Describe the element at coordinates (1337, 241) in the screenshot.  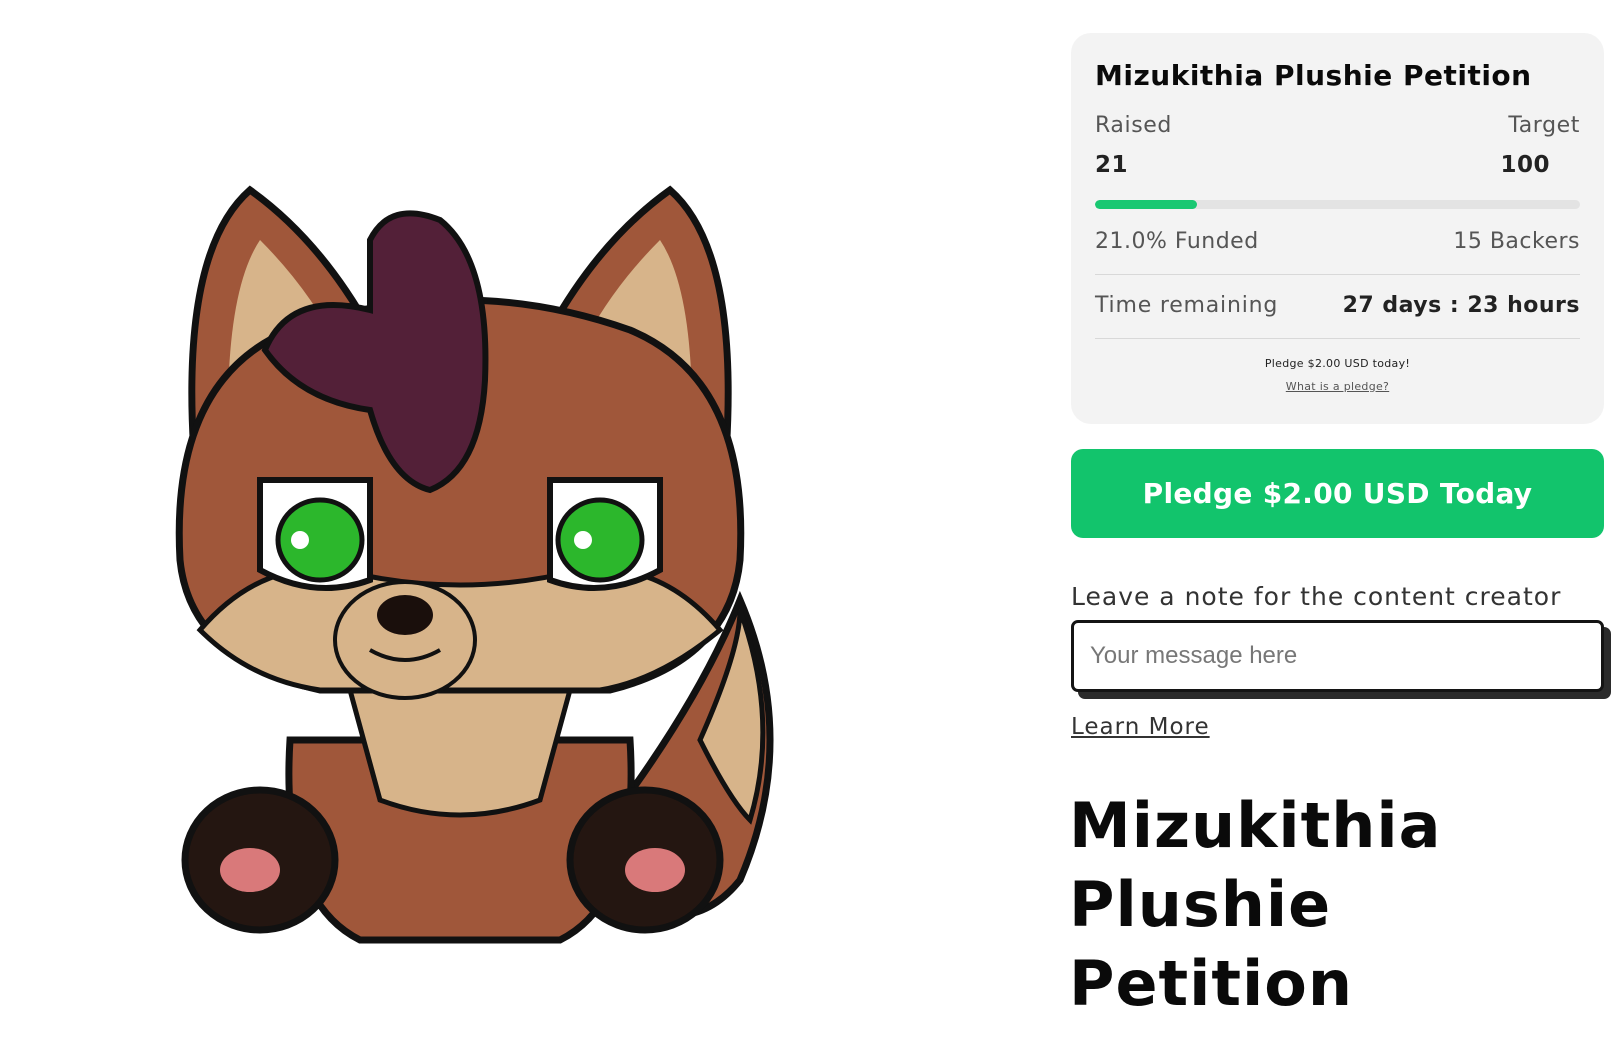
I see `funding-row: 21.0% Funded 15 Backers` at that location.